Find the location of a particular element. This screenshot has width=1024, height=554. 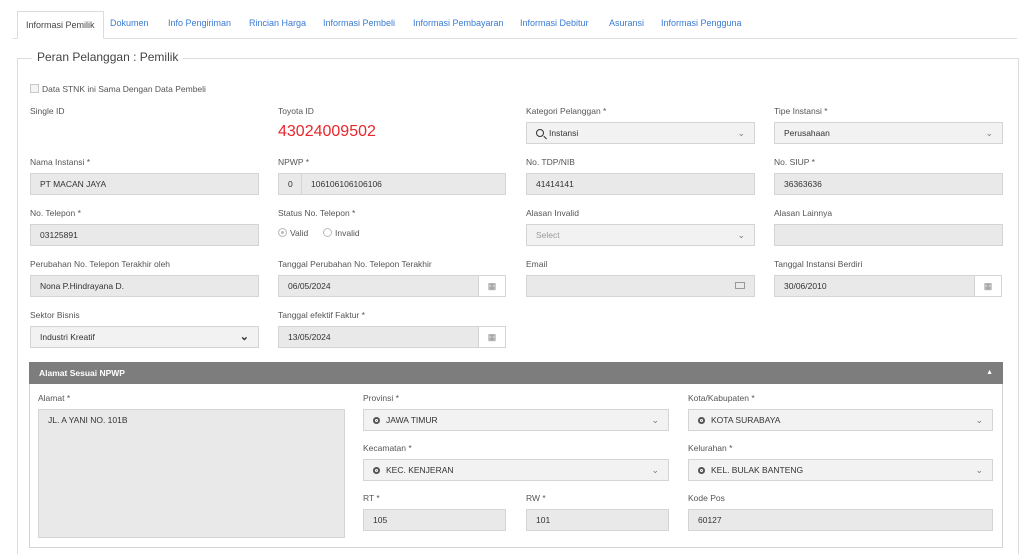

stnk-same-checkbox is located at coordinates (34, 88).